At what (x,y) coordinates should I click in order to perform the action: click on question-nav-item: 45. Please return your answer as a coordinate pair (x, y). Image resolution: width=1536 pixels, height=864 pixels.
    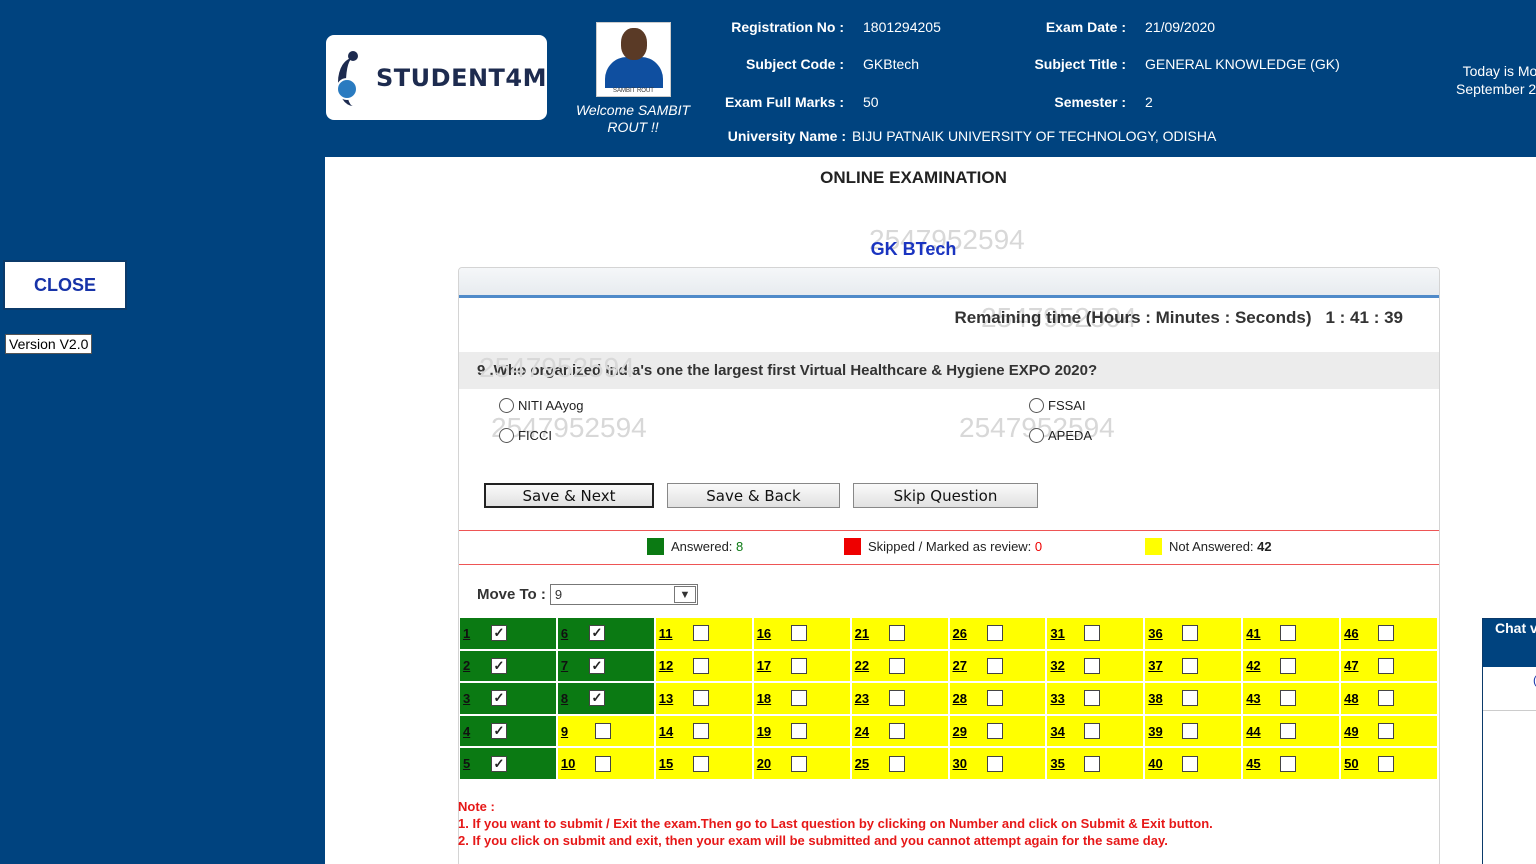
    Looking at the image, I should click on (1292, 764).